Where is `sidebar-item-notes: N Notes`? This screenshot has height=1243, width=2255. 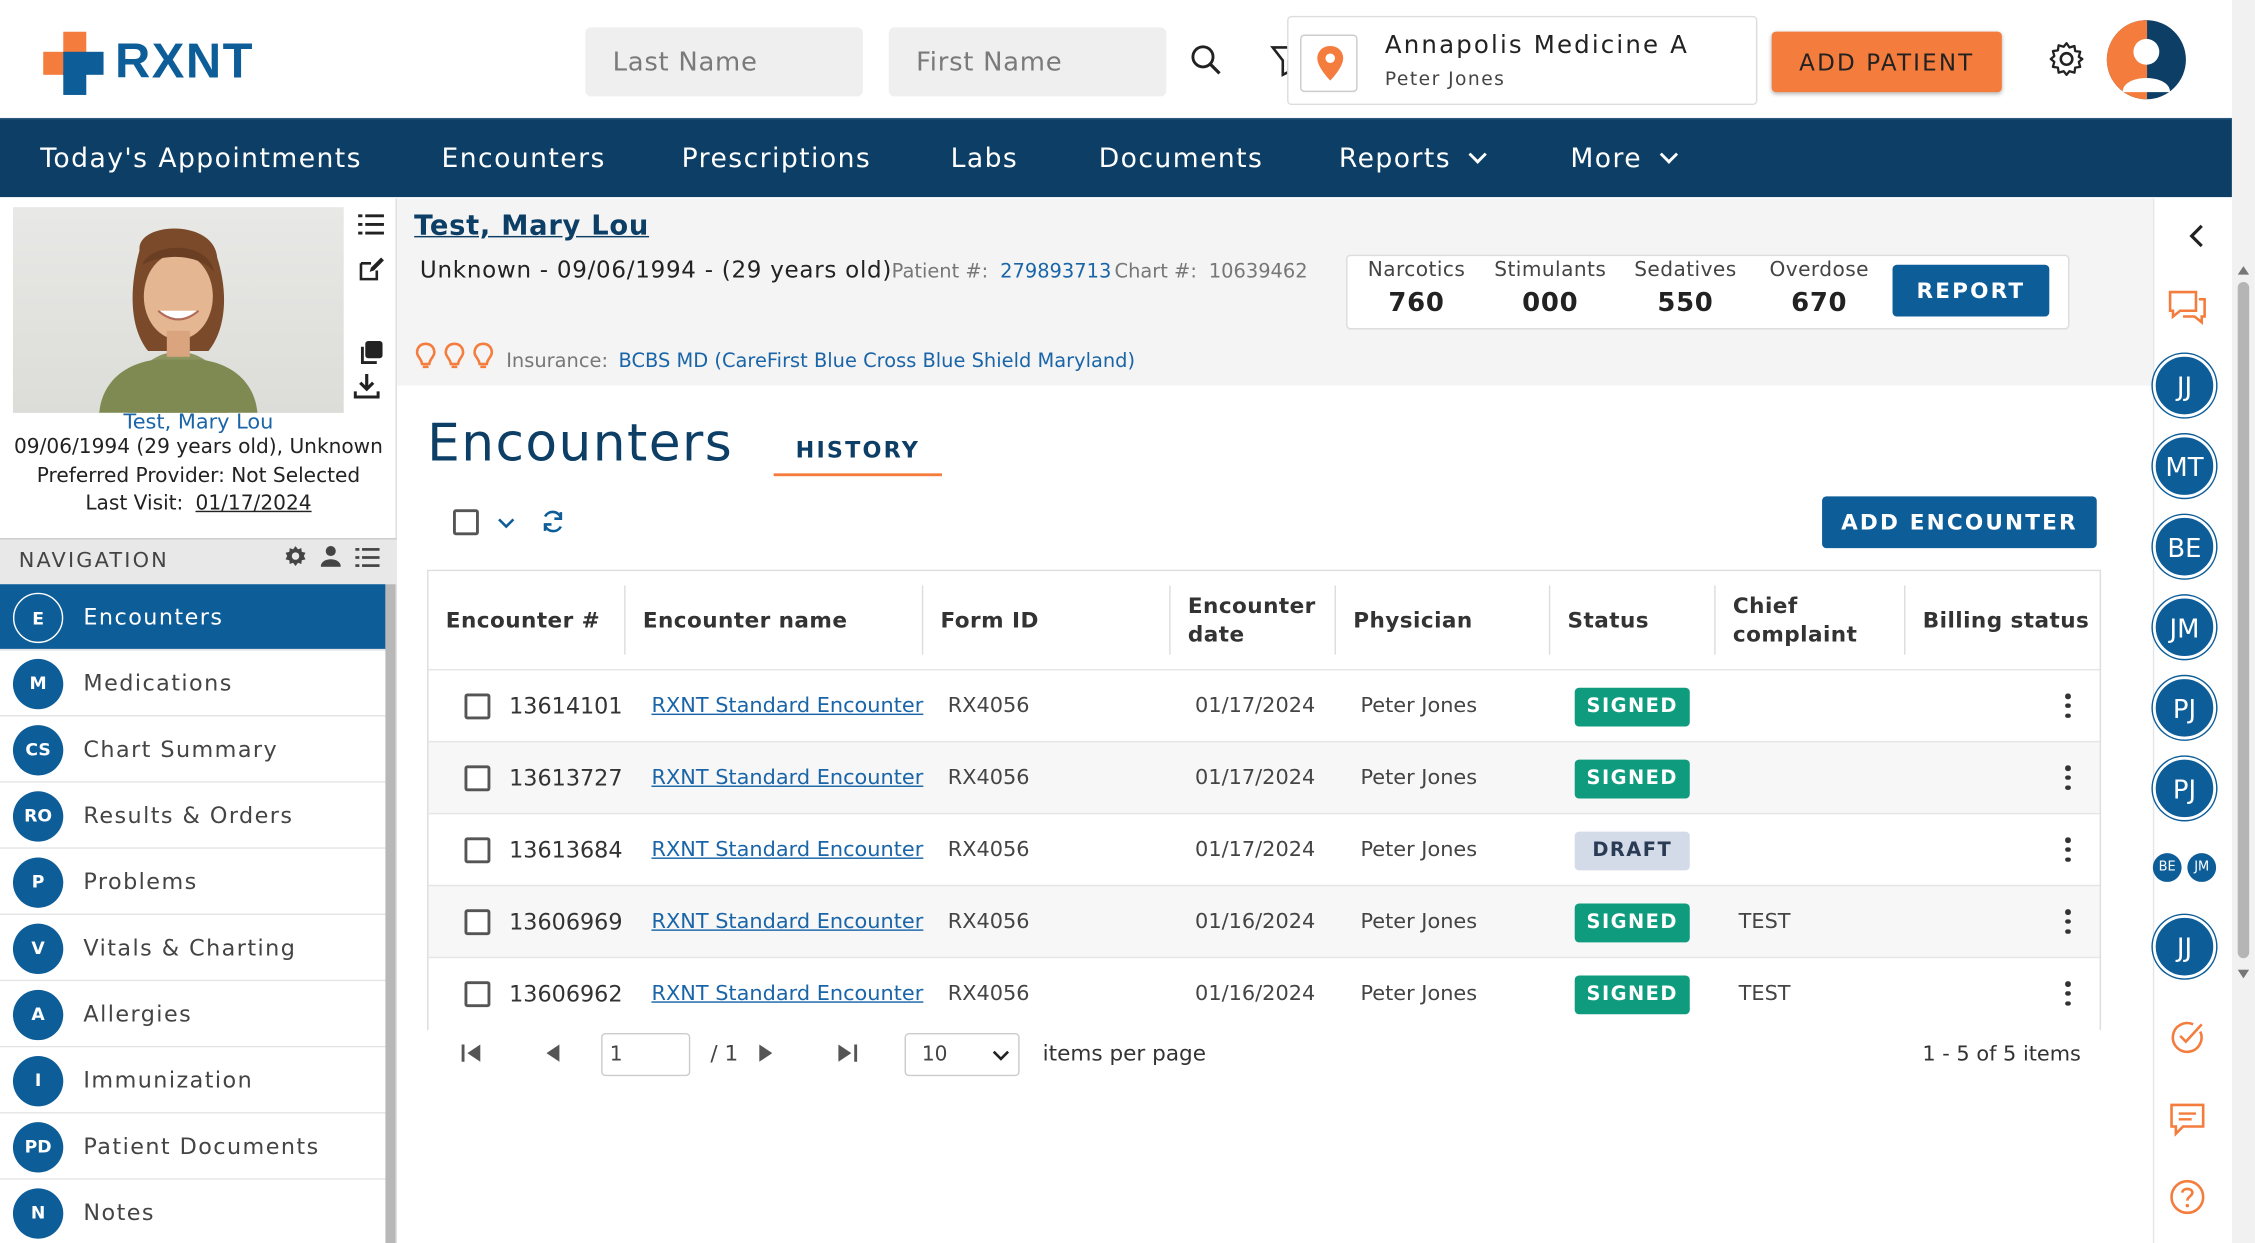 sidebar-item-notes: N Notes is located at coordinates (193, 1211).